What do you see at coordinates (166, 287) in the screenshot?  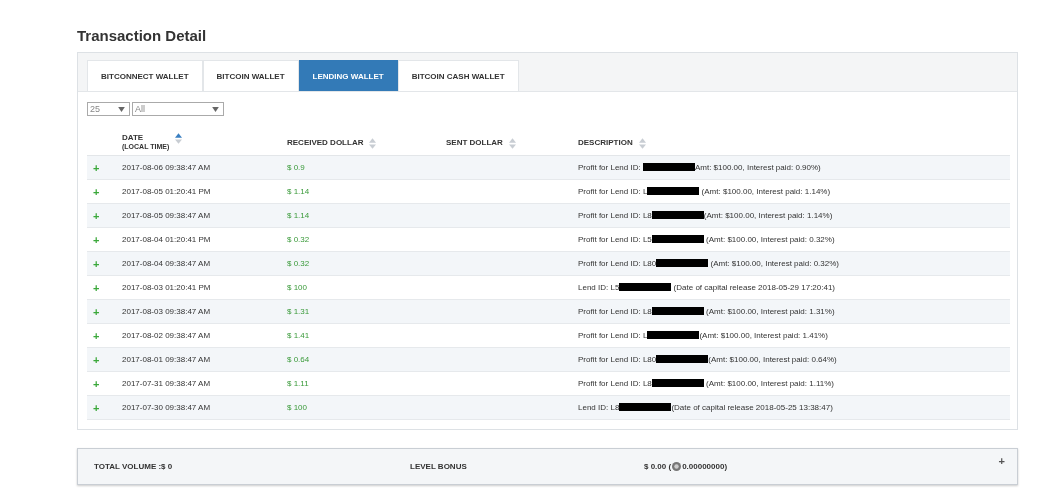 I see `date-cell: 2017-08-03 01:20:41 PM` at bounding box center [166, 287].